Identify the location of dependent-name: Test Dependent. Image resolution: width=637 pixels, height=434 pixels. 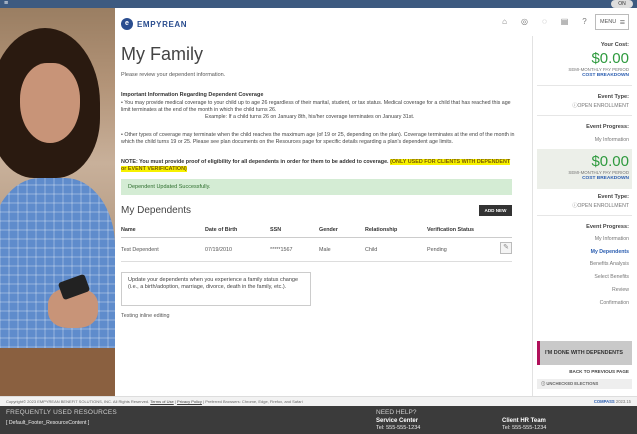
(140, 250).